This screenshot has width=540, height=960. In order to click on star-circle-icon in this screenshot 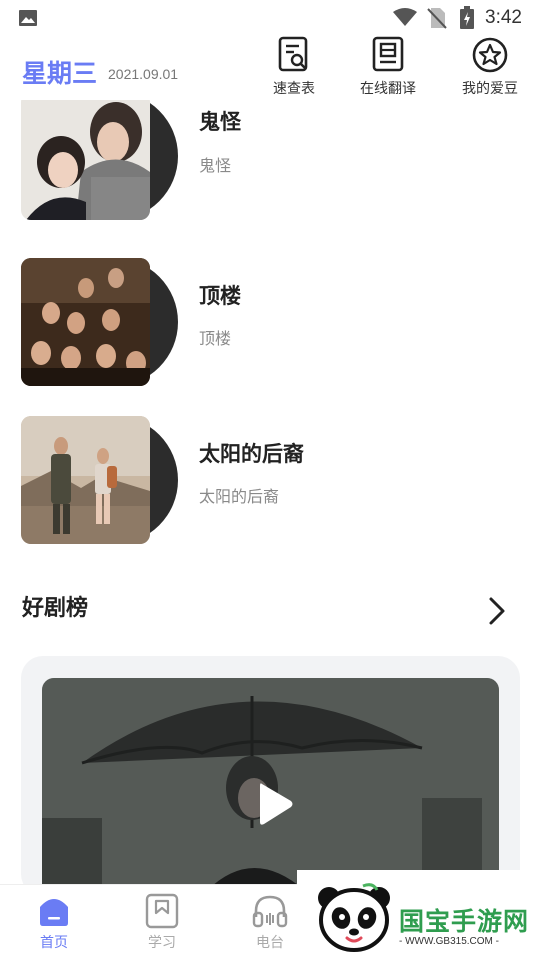, I will do `click(490, 55)`.